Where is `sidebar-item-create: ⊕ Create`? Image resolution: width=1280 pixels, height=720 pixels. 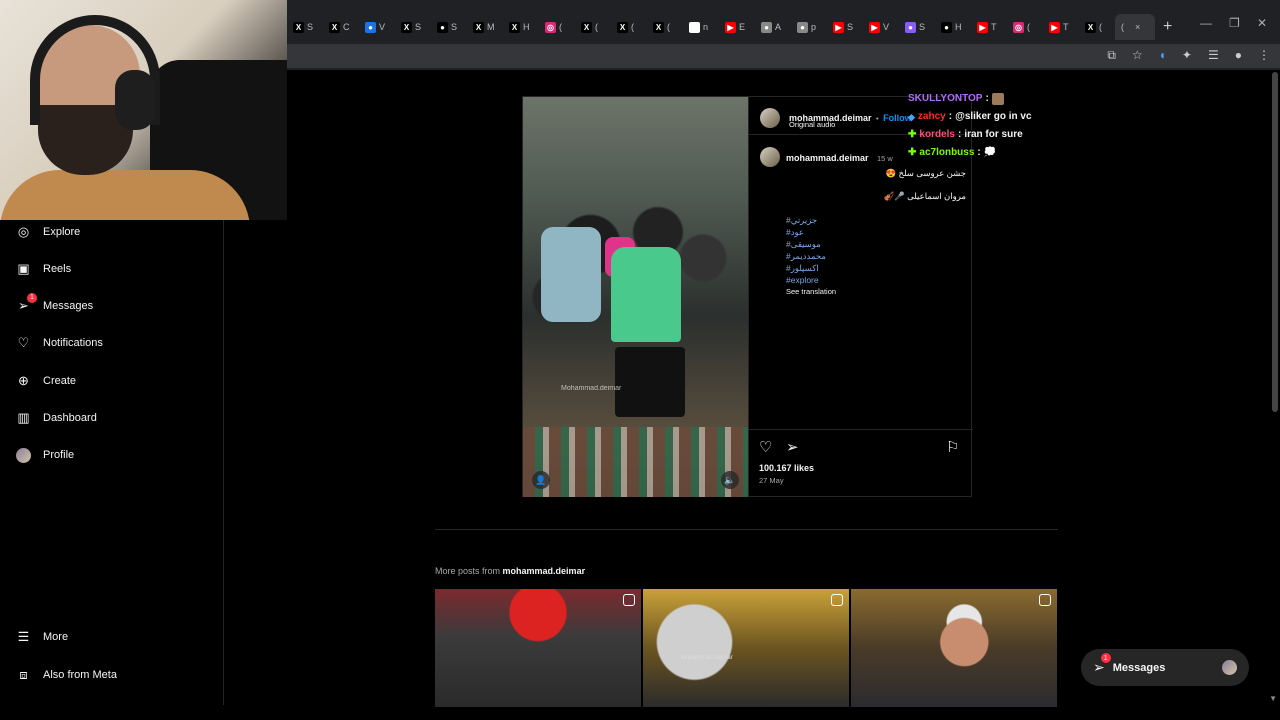
sidebar-item-create: ⊕ Create is located at coordinates (46, 381).